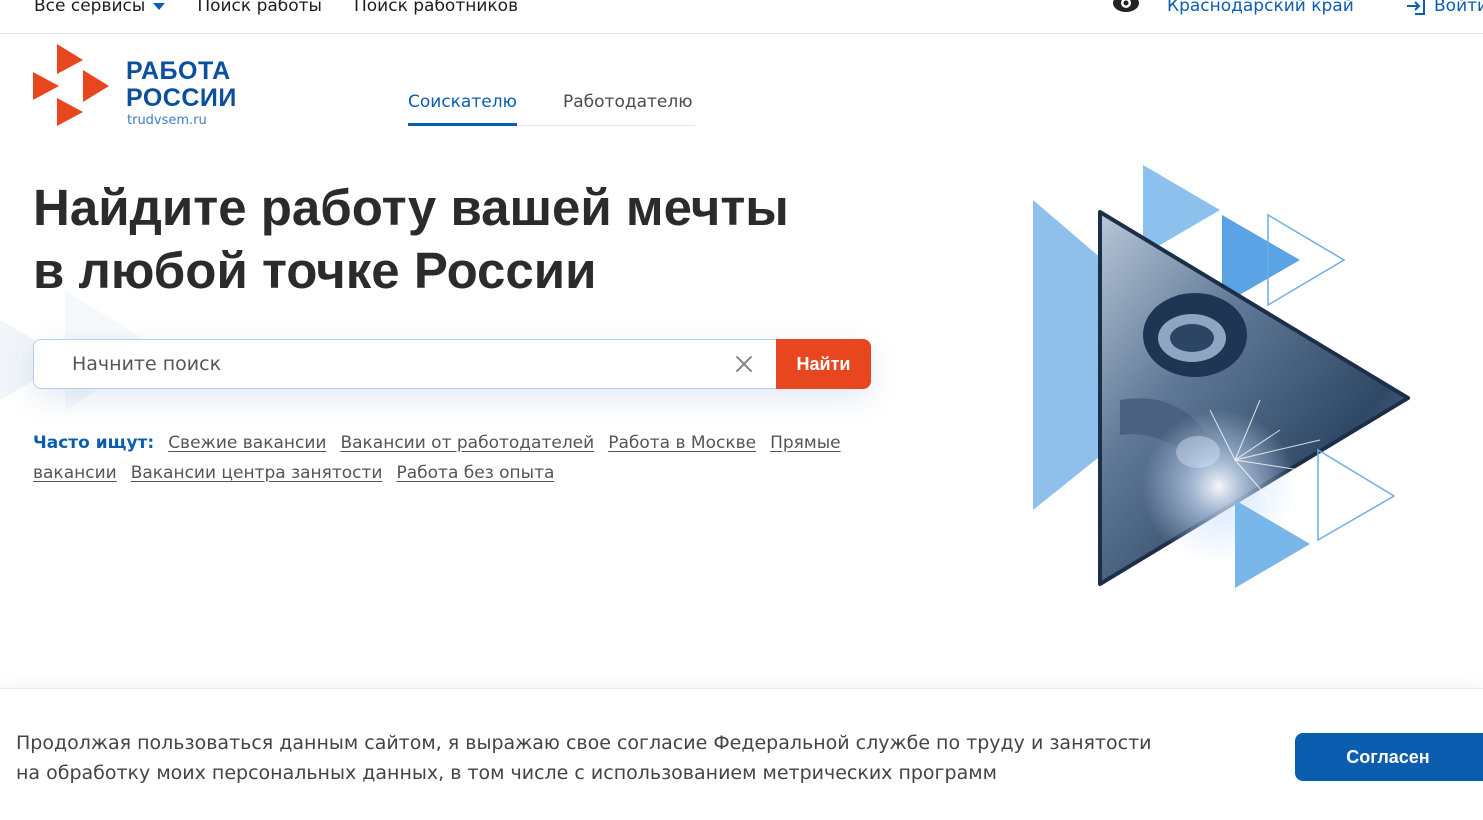 Image resolution: width=1483 pixels, height=820 pixels. What do you see at coordinates (259, 8) in the screenshot?
I see `nav-job-search: Поиск работы` at bounding box center [259, 8].